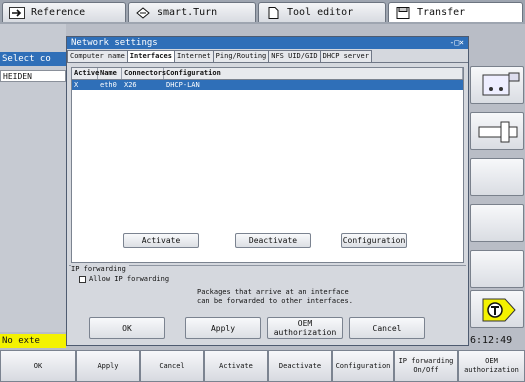 The width and height of the screenshot is (525, 382). I want to click on tab-transfer: Transfer, so click(455, 12).